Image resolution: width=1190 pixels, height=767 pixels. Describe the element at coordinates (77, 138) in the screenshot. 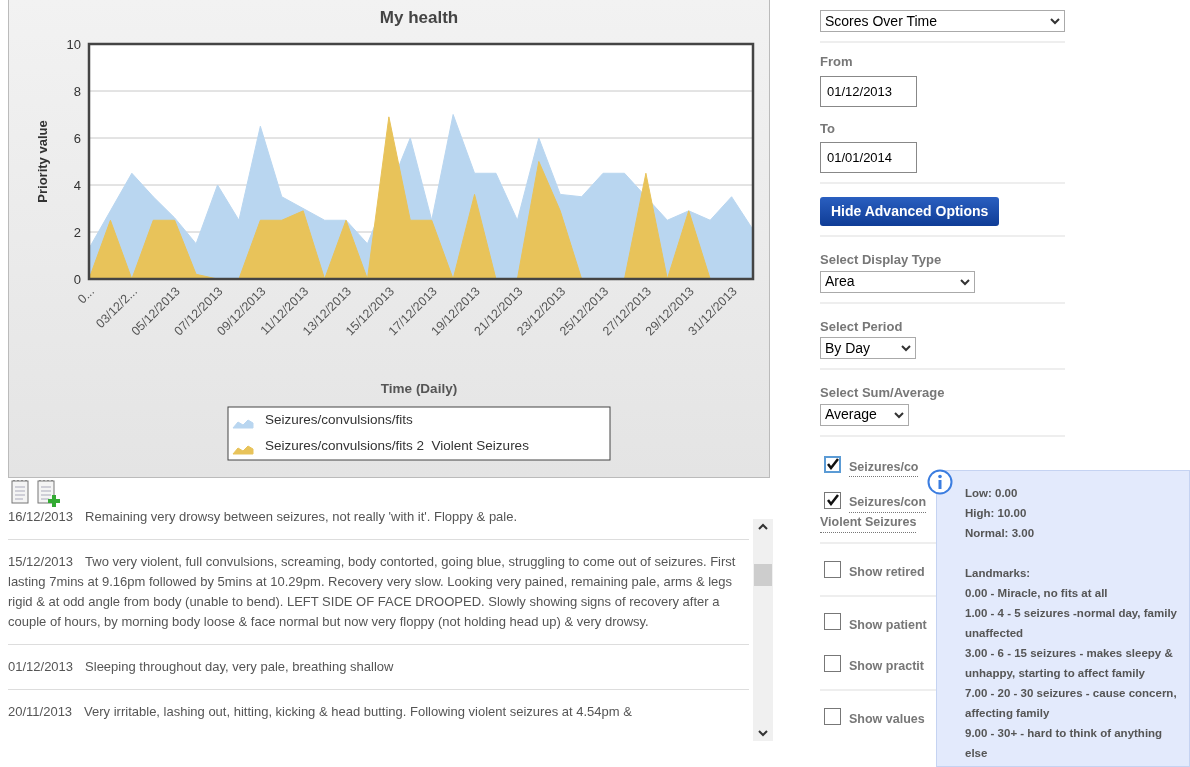

I see `y-tick-label: 6` at that location.